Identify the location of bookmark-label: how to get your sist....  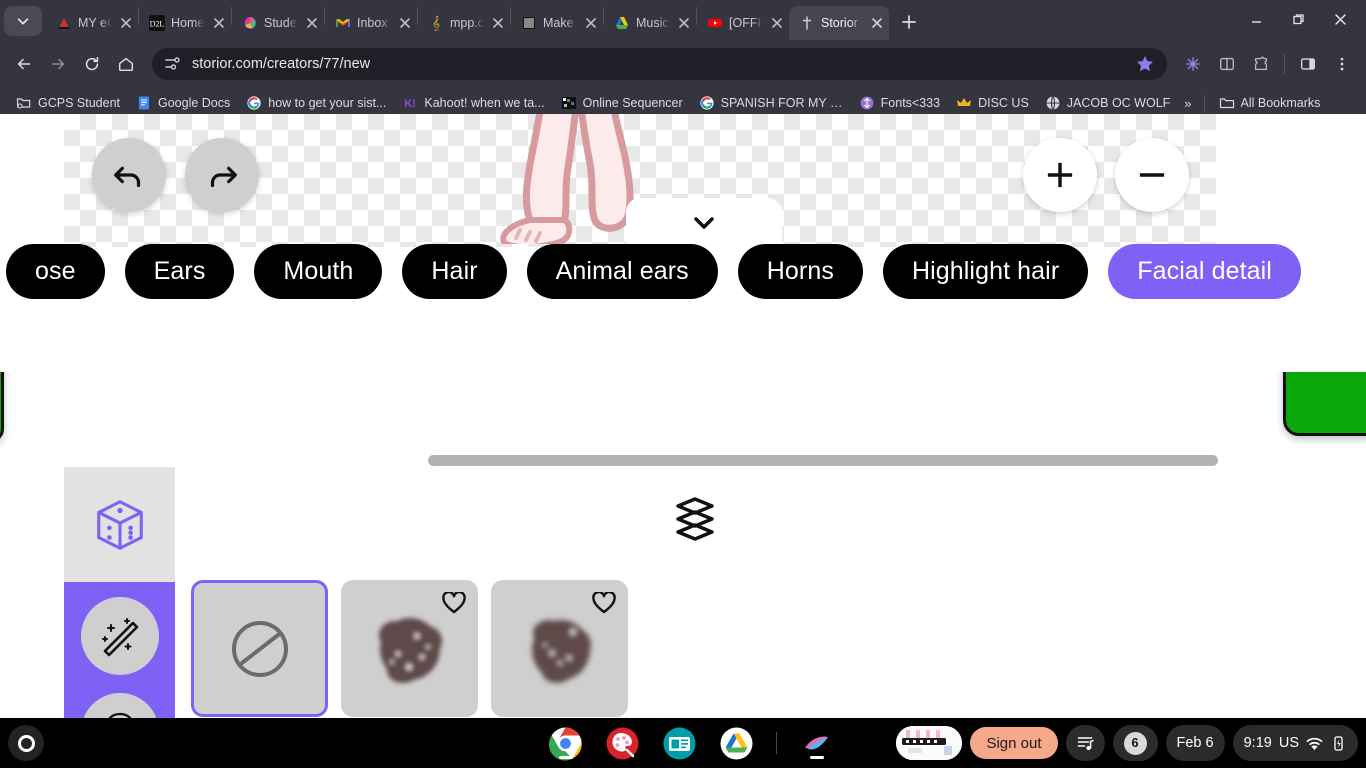
(327, 103).